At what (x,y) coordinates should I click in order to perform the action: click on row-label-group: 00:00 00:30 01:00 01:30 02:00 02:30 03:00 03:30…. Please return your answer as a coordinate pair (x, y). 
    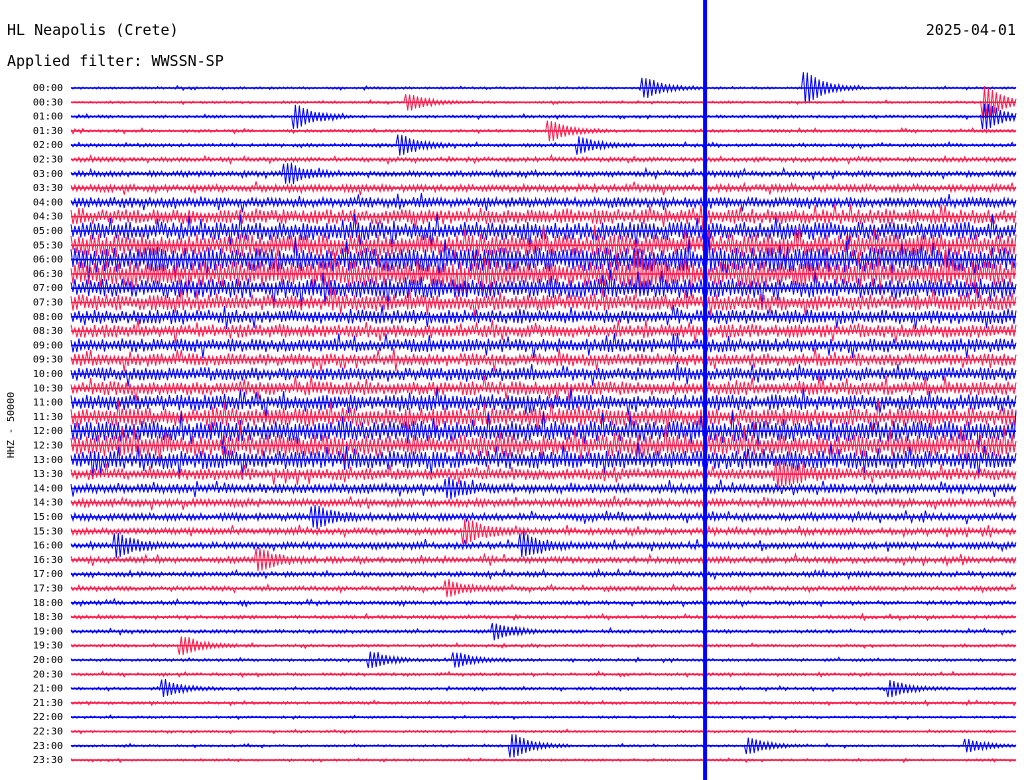
    Looking at the image, I should click on (48, 424).